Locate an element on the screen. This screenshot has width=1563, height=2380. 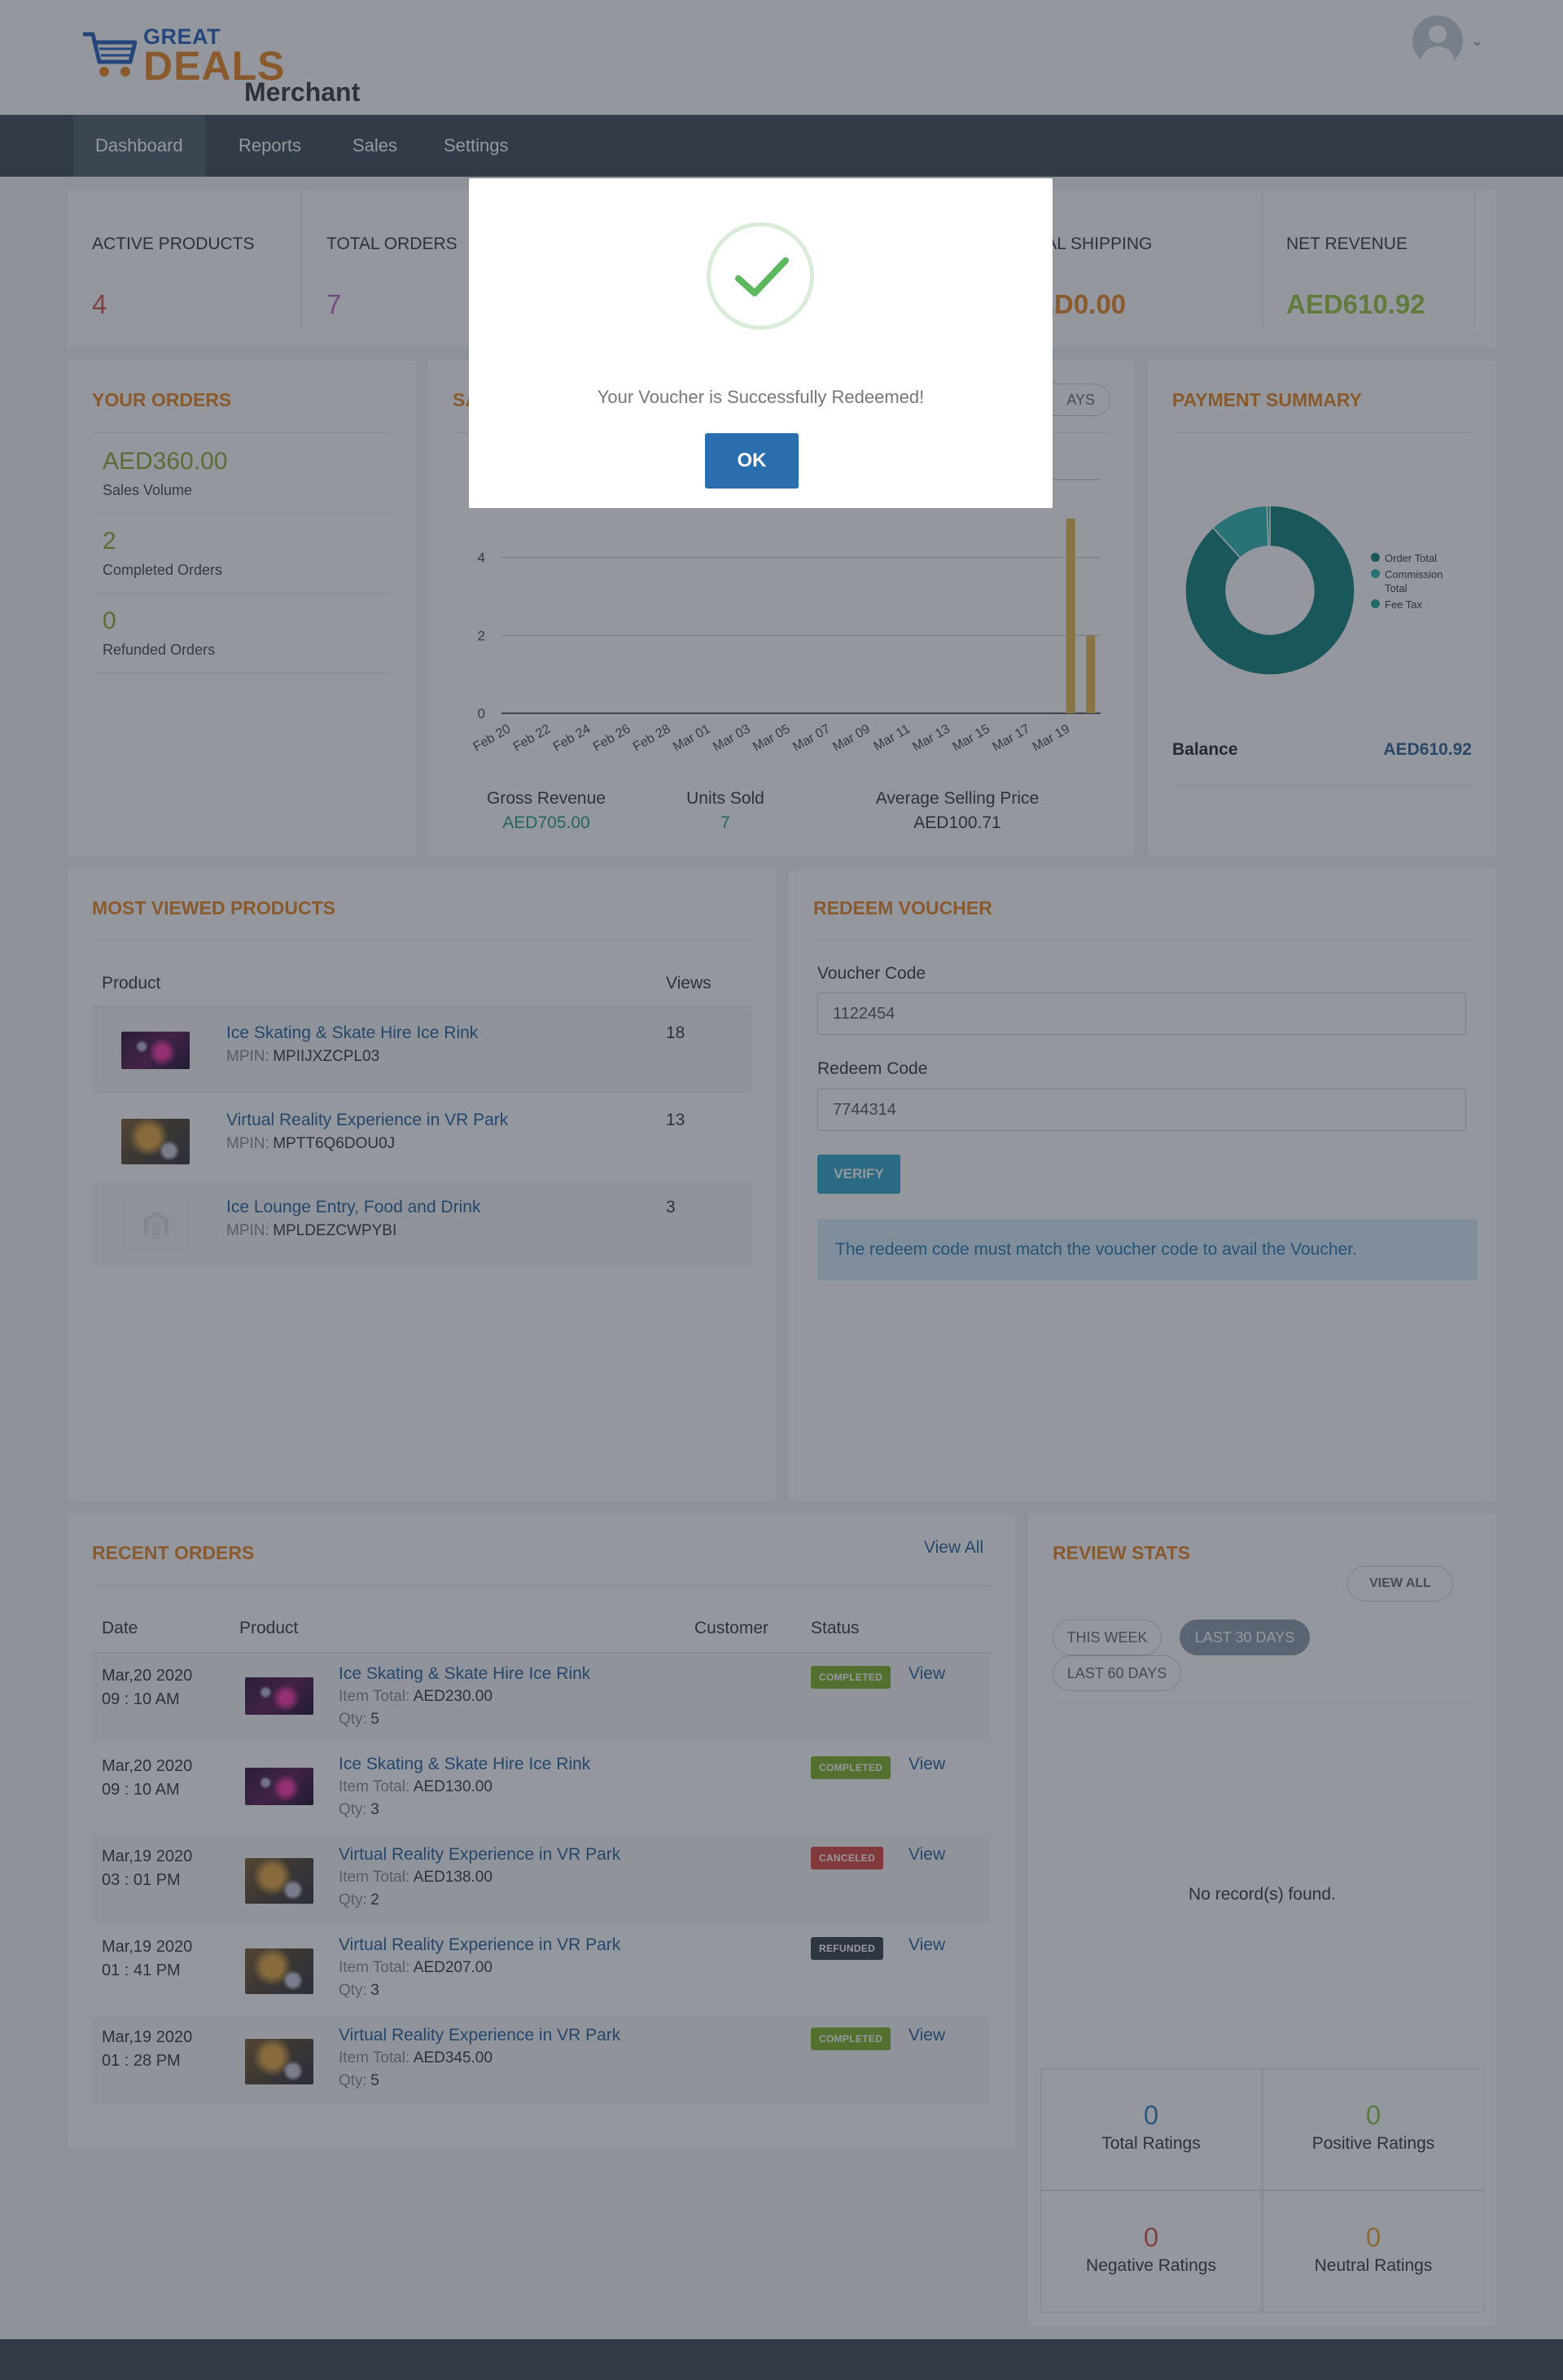
success-icon is located at coordinates (760, 276).